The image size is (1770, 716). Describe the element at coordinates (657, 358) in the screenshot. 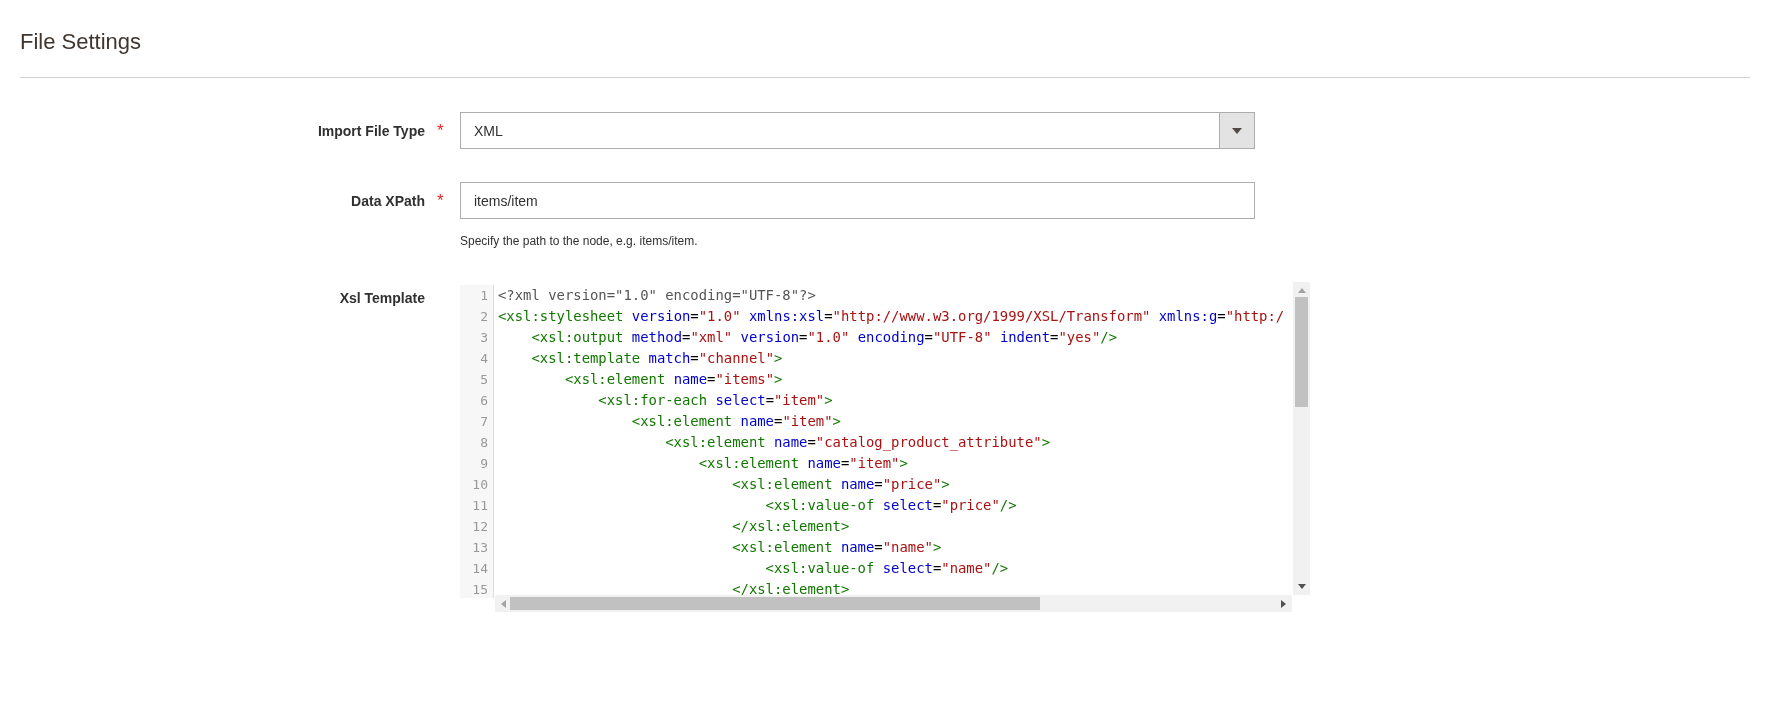

I see `code-line: <xsl:template match="channel">` at that location.